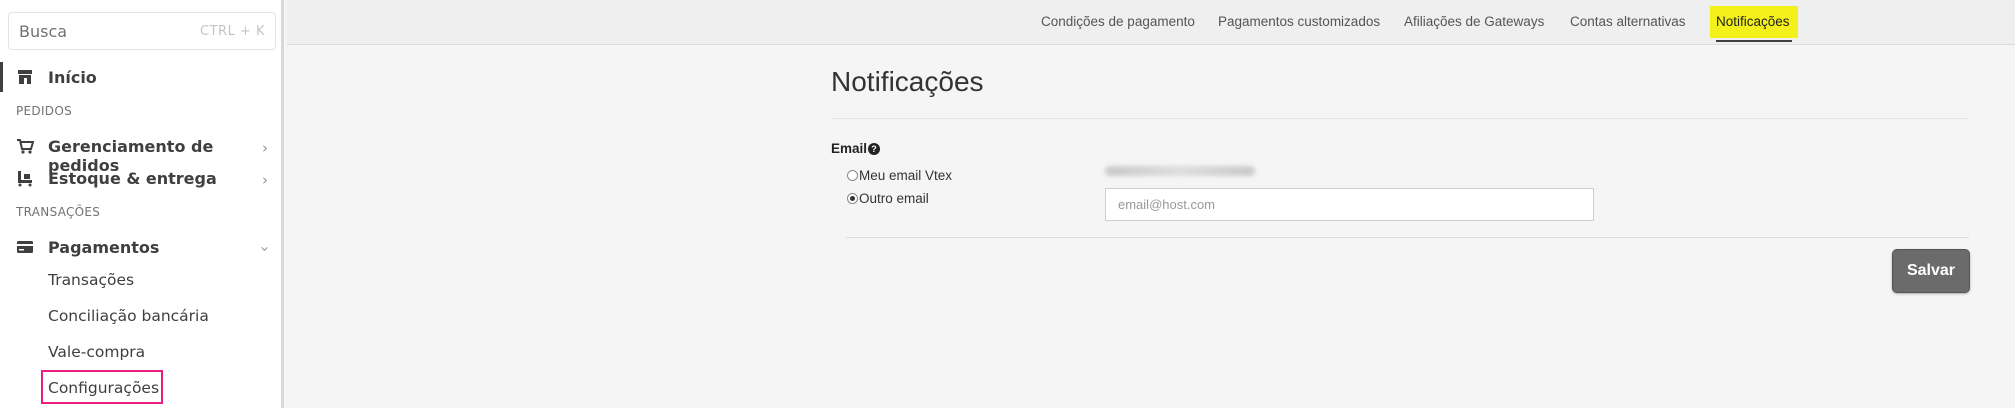 This screenshot has width=2015, height=408. I want to click on sidebar-item-inicio: Início, so click(142, 78).